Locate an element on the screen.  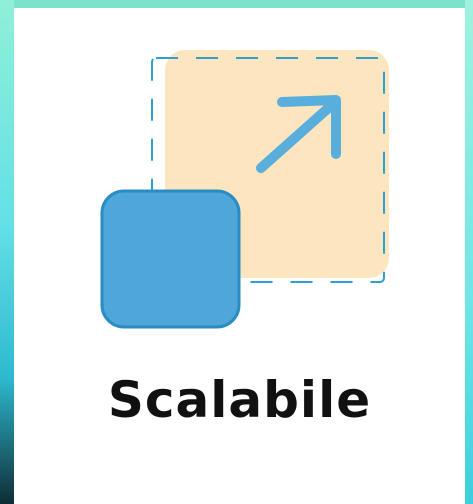
right-frame-edge is located at coordinates (469, 252).